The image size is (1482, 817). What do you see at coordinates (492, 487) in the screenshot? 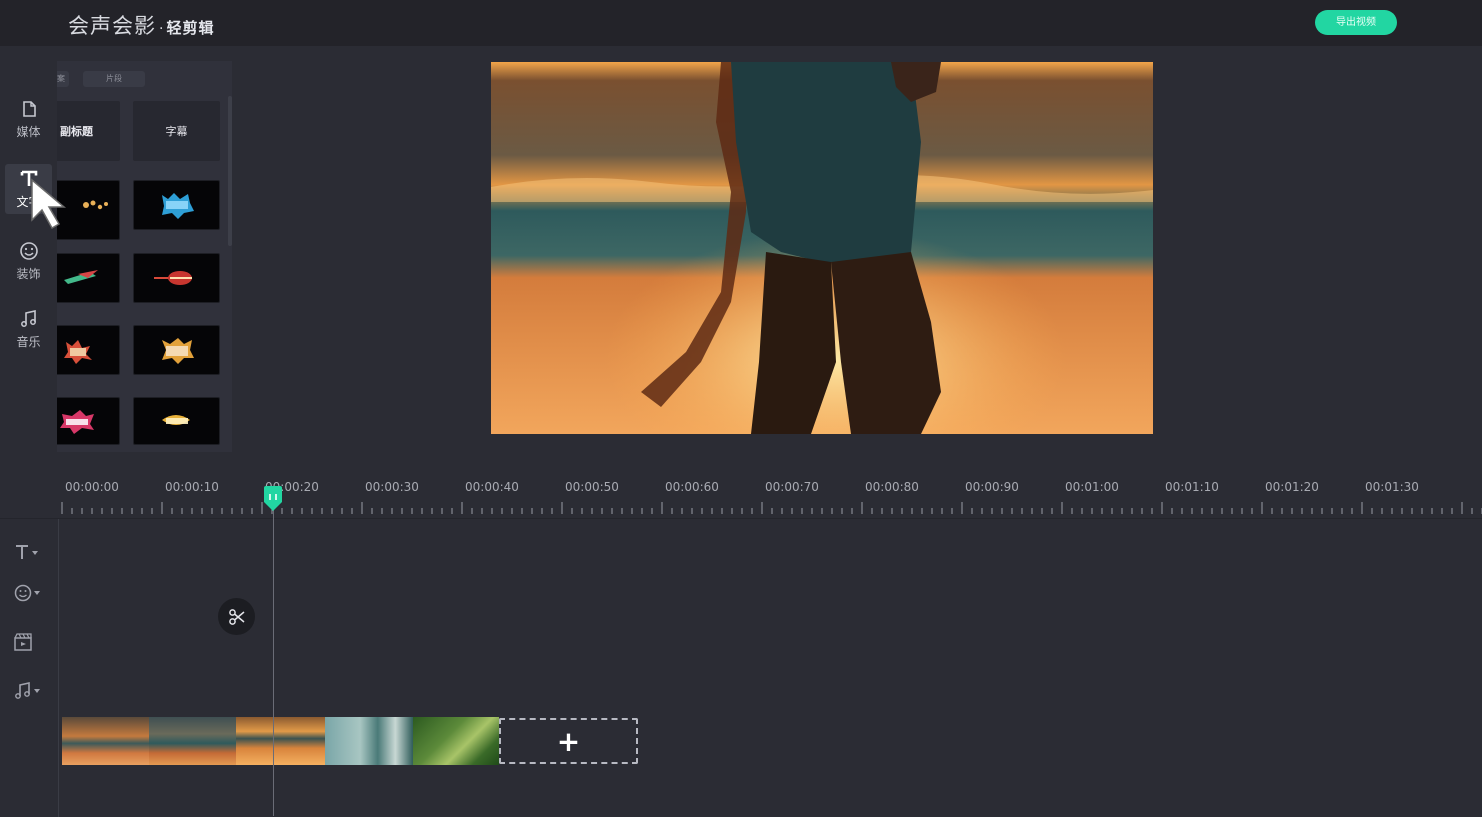
I see `tick-label: 00:00:40` at bounding box center [492, 487].